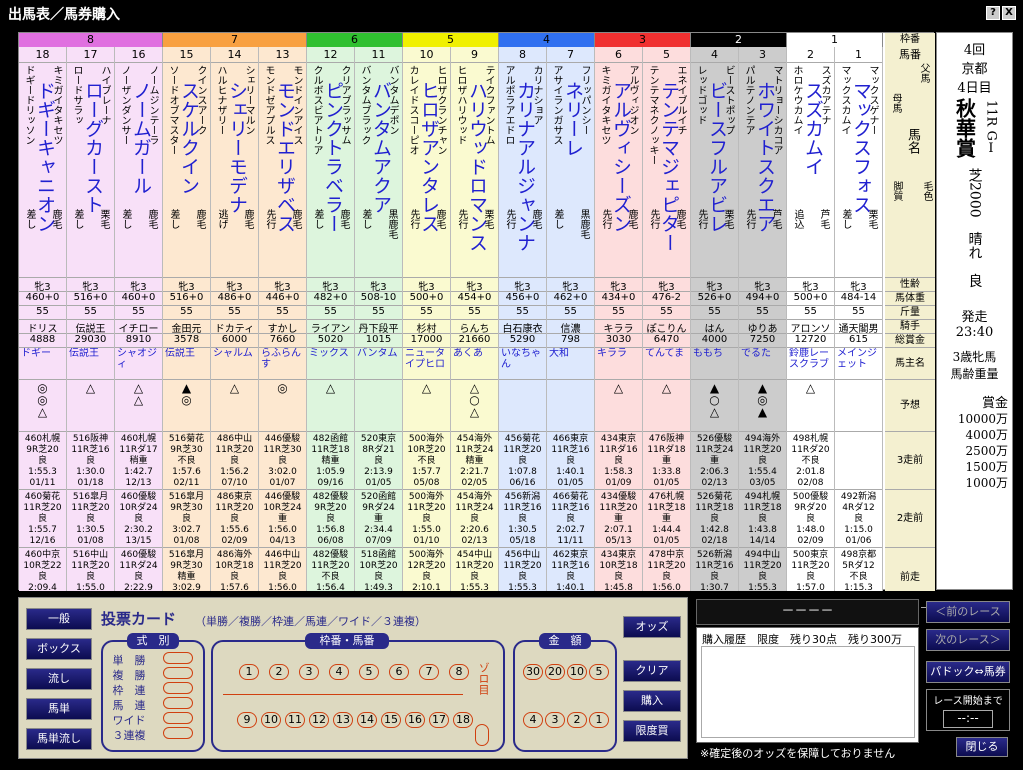 This screenshot has width=1023, height=770. Describe the element at coordinates (599, 672) in the screenshot. I see `amount-toggle: 5` at that location.